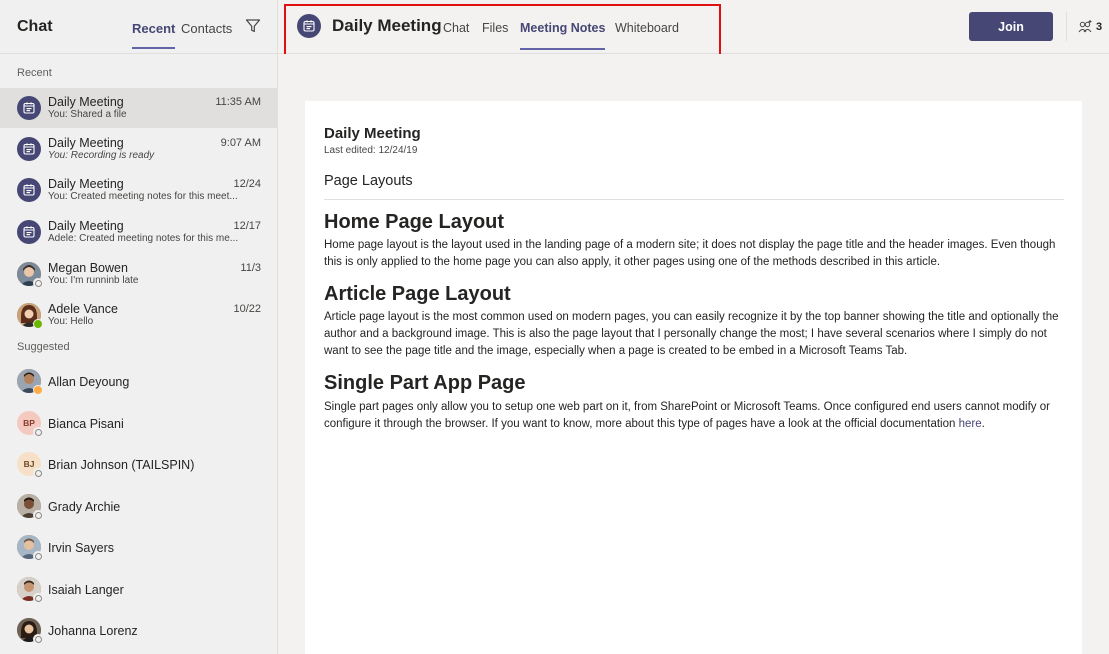  Describe the element at coordinates (1099, 27) in the screenshot. I see `participant-count: 3` at that location.